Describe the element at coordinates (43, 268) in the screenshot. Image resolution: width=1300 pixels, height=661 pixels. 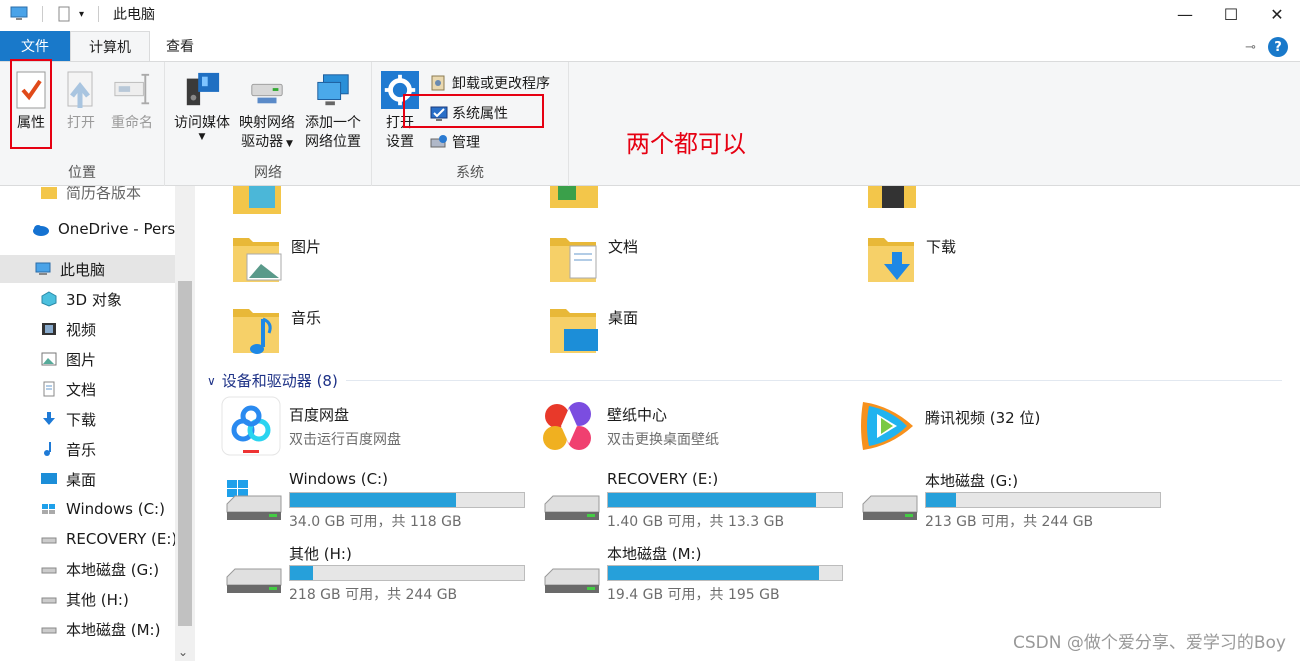
I see `computer-icon` at that location.